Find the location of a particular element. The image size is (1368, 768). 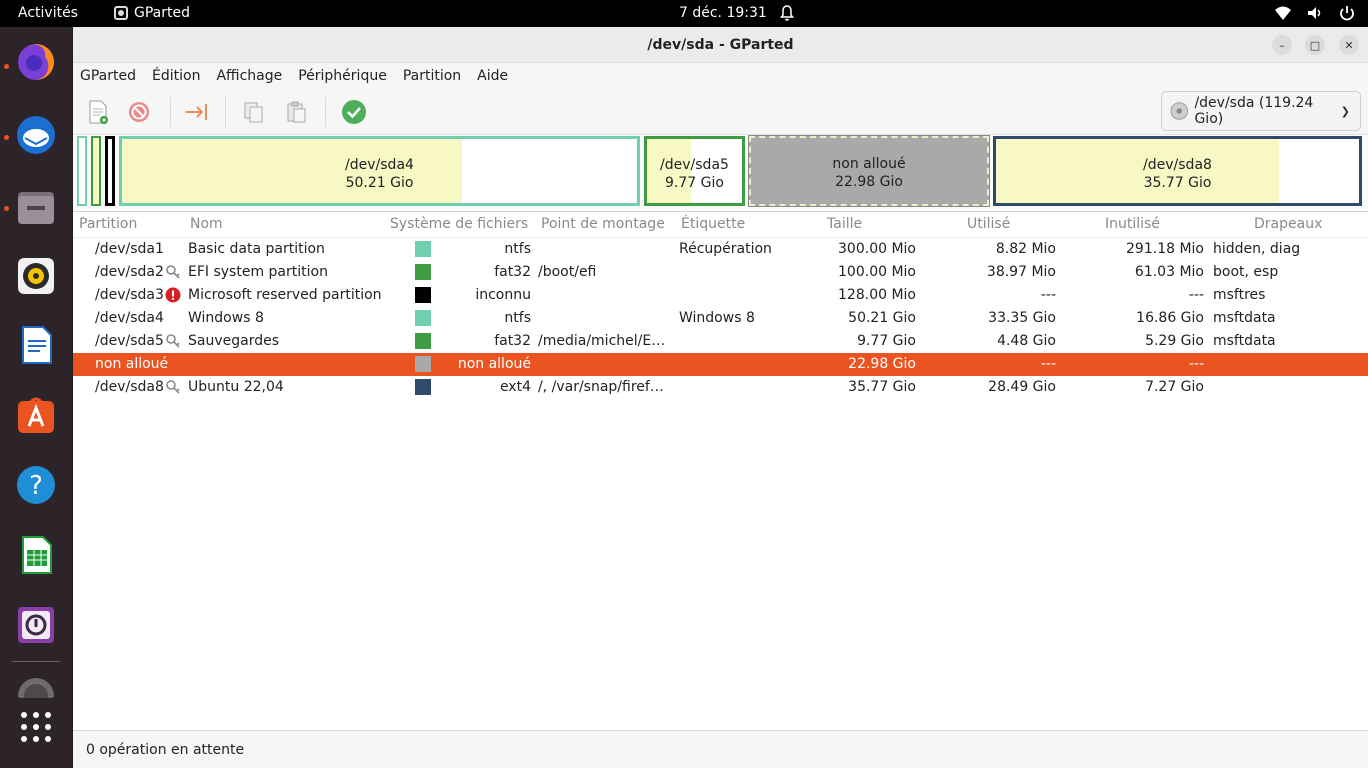

calc-icon is located at coordinates (36, 555).